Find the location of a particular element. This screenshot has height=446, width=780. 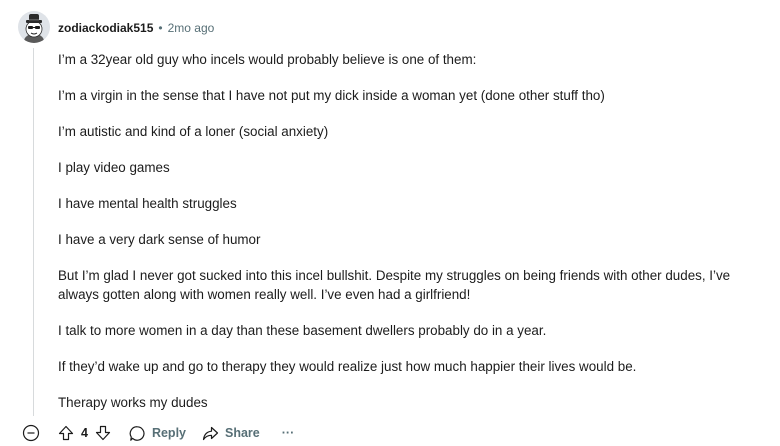

share-button: Share is located at coordinates (231, 433).